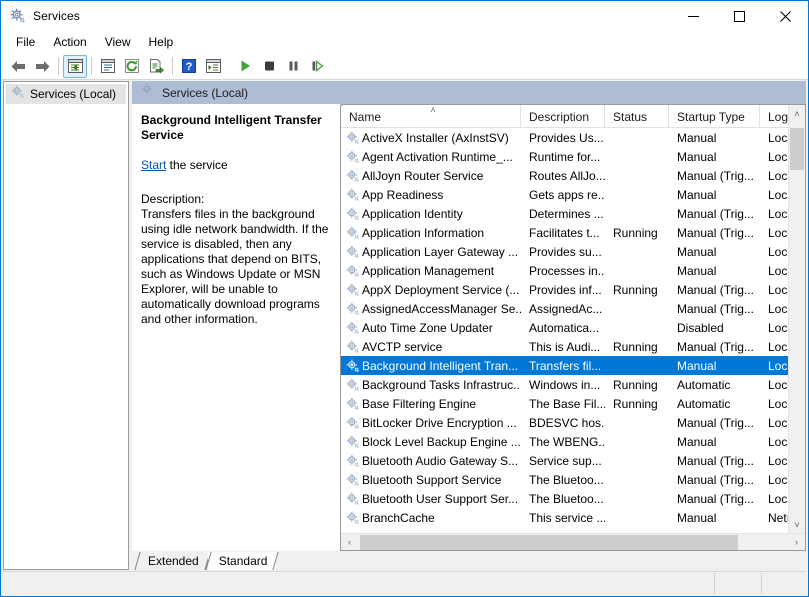 This screenshot has width=809, height=597. What do you see at coordinates (714, 116) in the screenshot?
I see `column-header-startup-type: Startup Type` at bounding box center [714, 116].